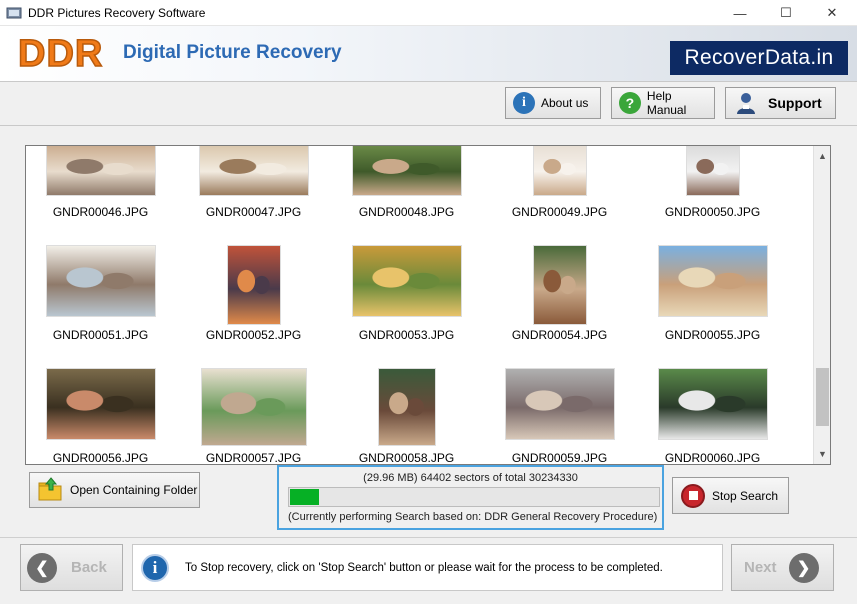 The width and height of the screenshot is (857, 604). I want to click on product-title: Digital Picture Recovery, so click(232, 52).